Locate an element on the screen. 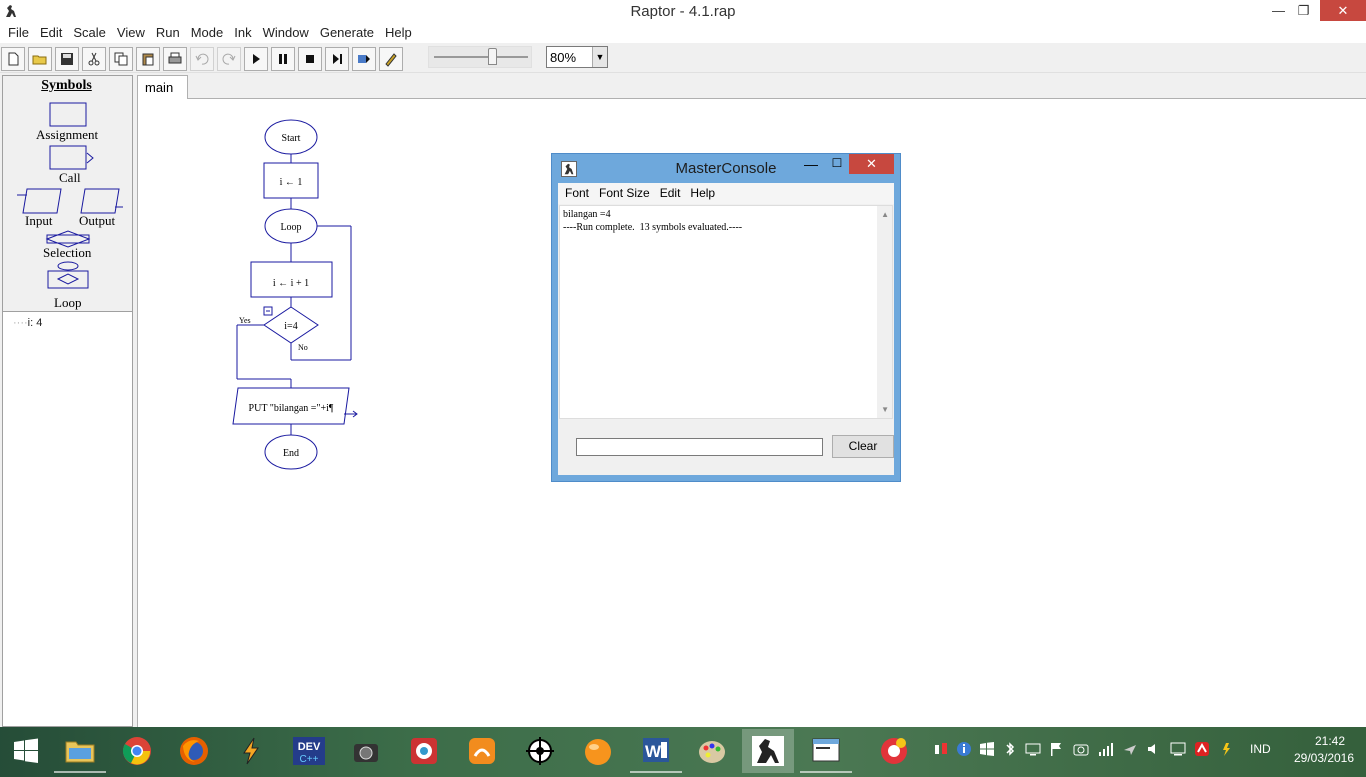 The image size is (1366, 777). menu-mode: Mode is located at coordinates (207, 33).